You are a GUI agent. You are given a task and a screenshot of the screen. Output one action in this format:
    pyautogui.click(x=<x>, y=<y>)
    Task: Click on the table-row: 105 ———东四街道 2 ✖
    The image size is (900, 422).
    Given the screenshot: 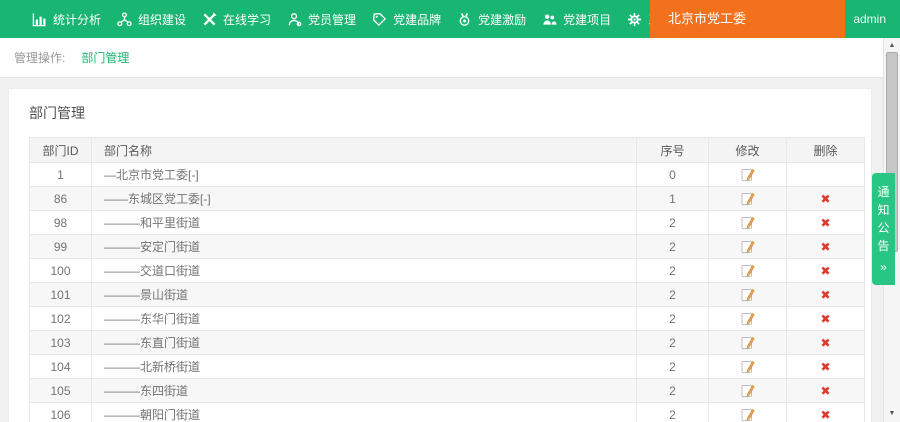 What is the action you would take?
    pyautogui.click(x=447, y=390)
    